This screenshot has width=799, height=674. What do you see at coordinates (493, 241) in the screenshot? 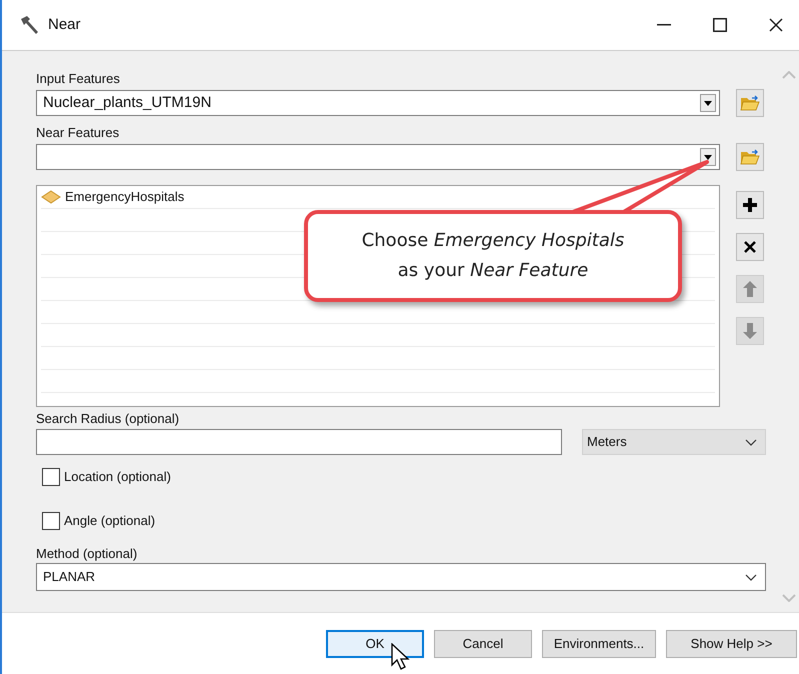
I see `callout-text: Choose Emergency Hospitals` at bounding box center [493, 241].